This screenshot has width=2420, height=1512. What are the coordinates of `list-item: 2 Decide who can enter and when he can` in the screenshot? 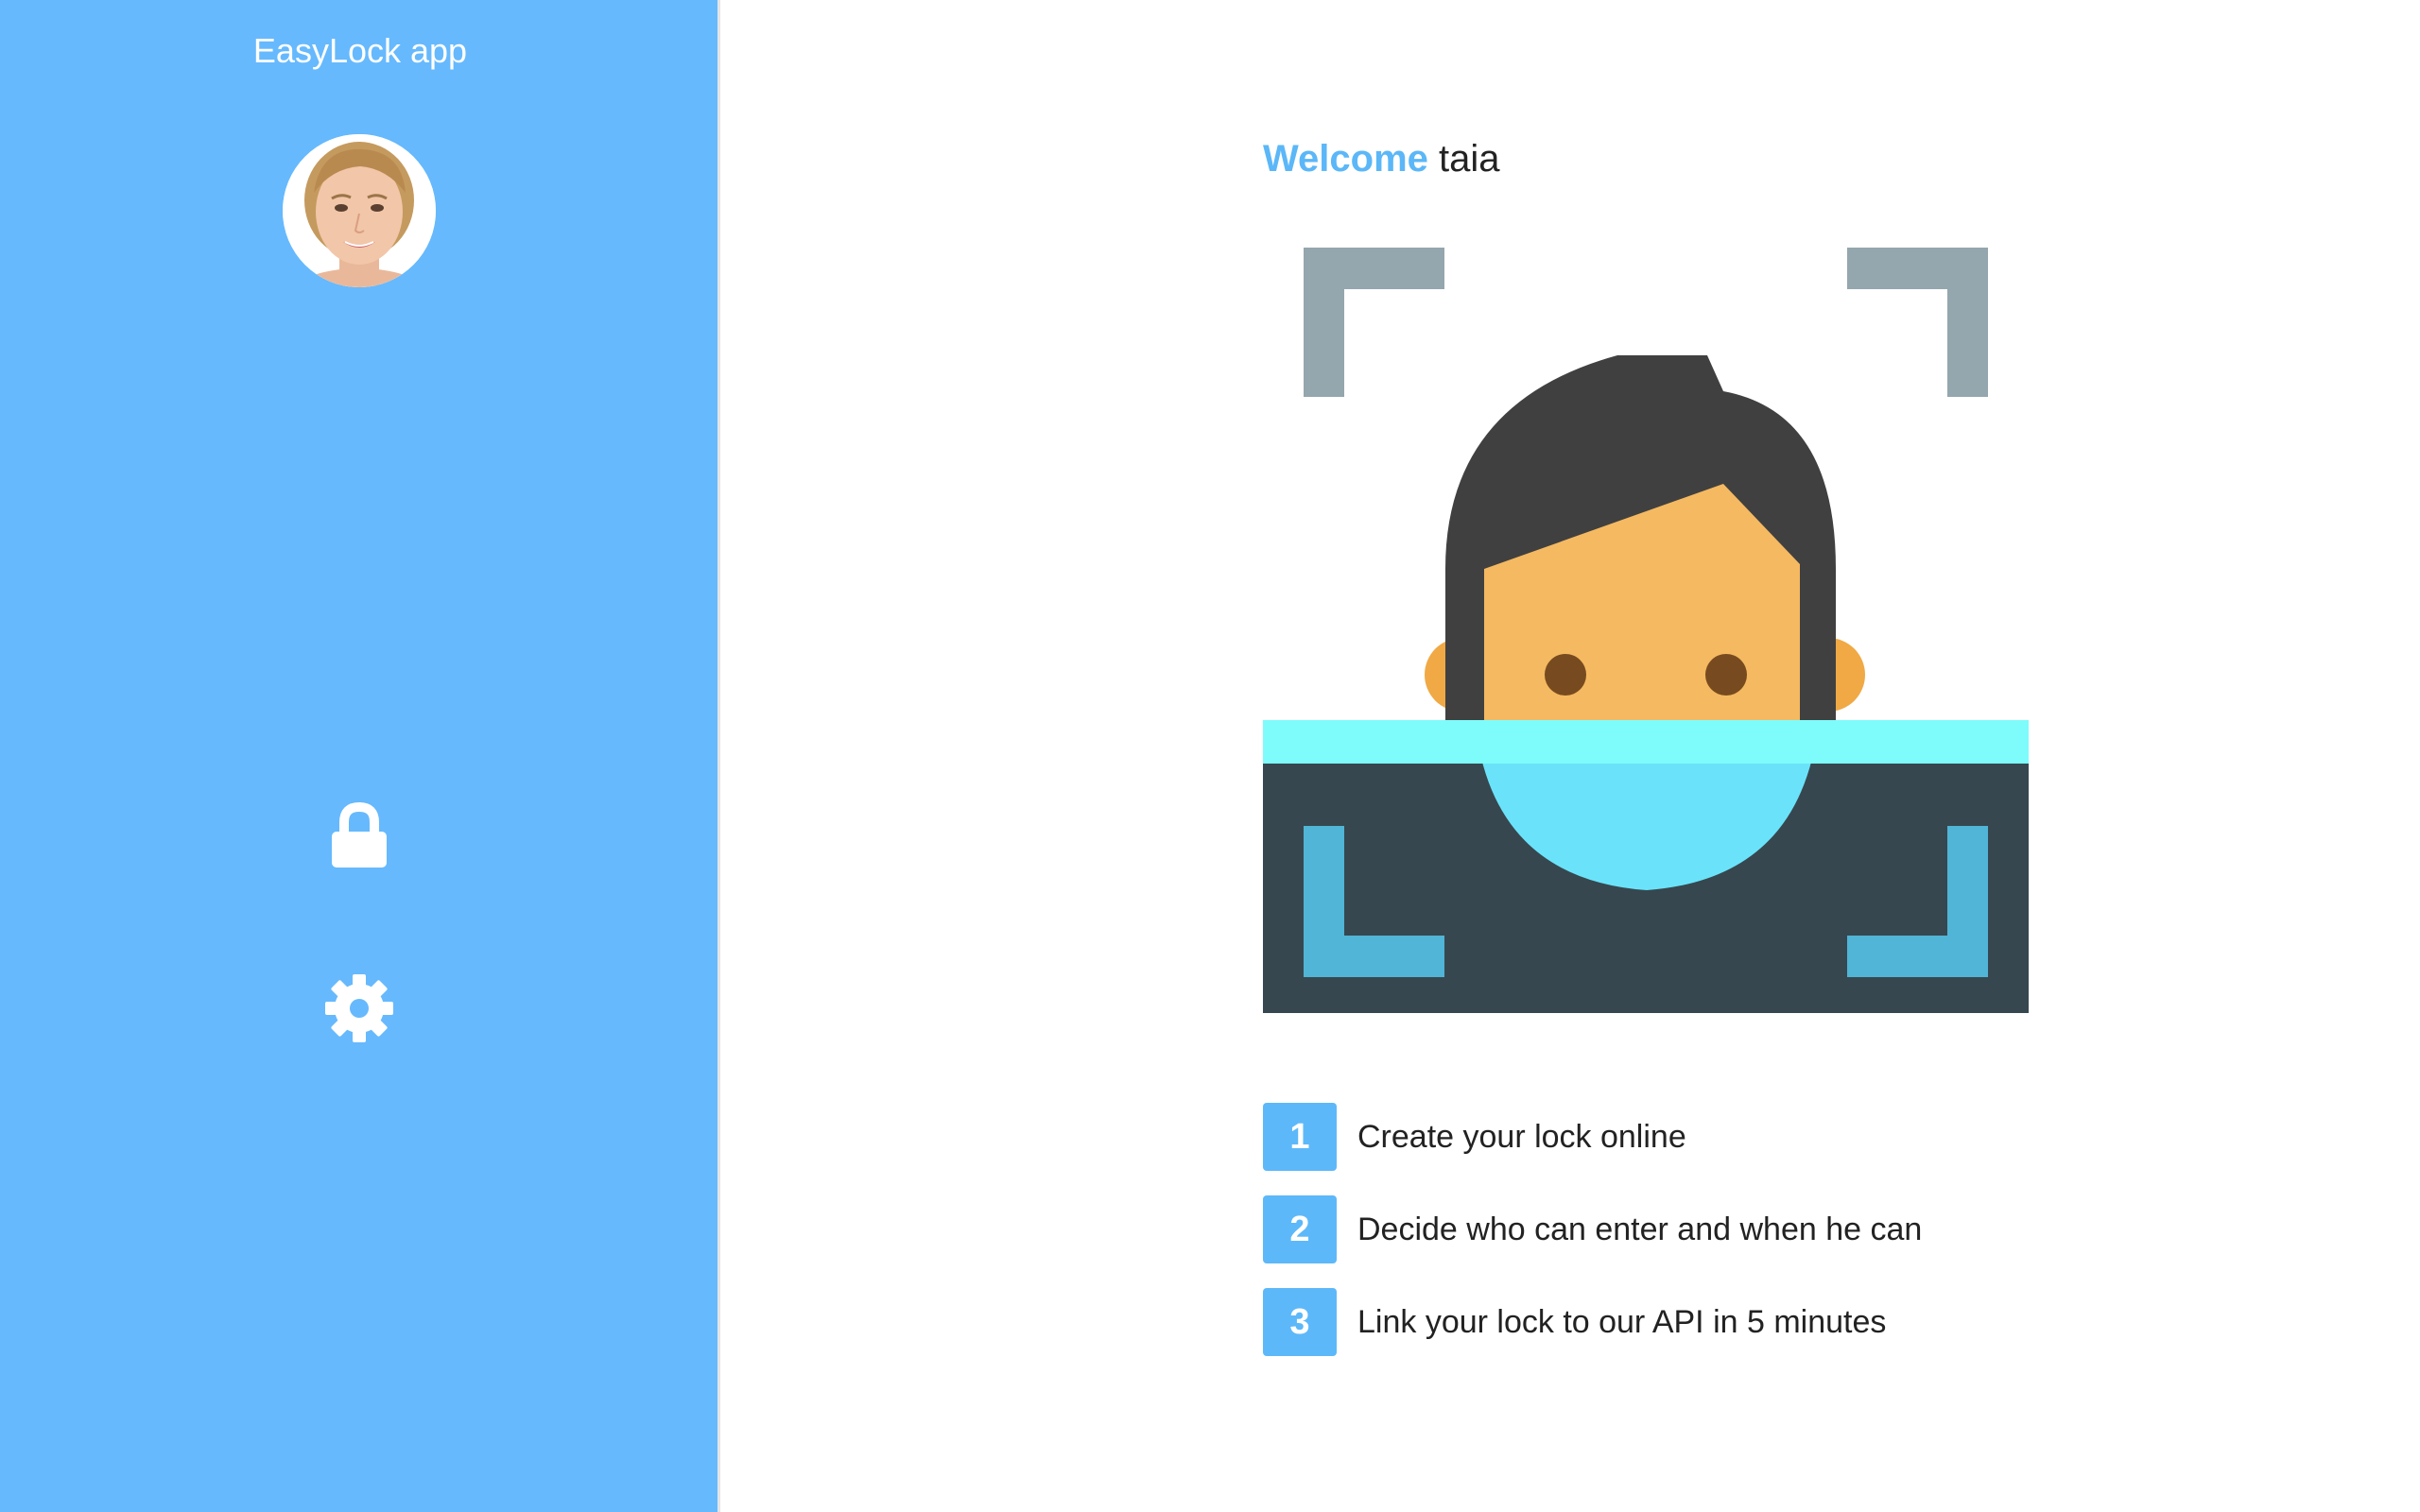 It's located at (1592, 1229).